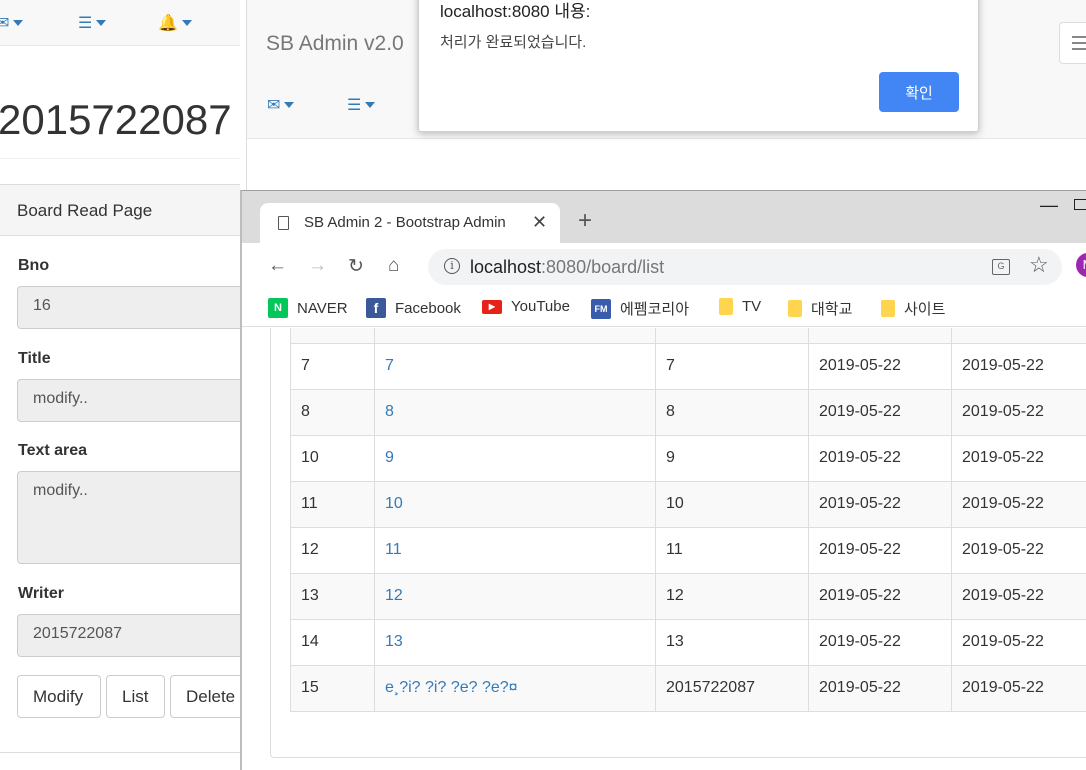 This screenshot has height=770, width=1086. I want to click on content-textarea: modify.., so click(128, 517).